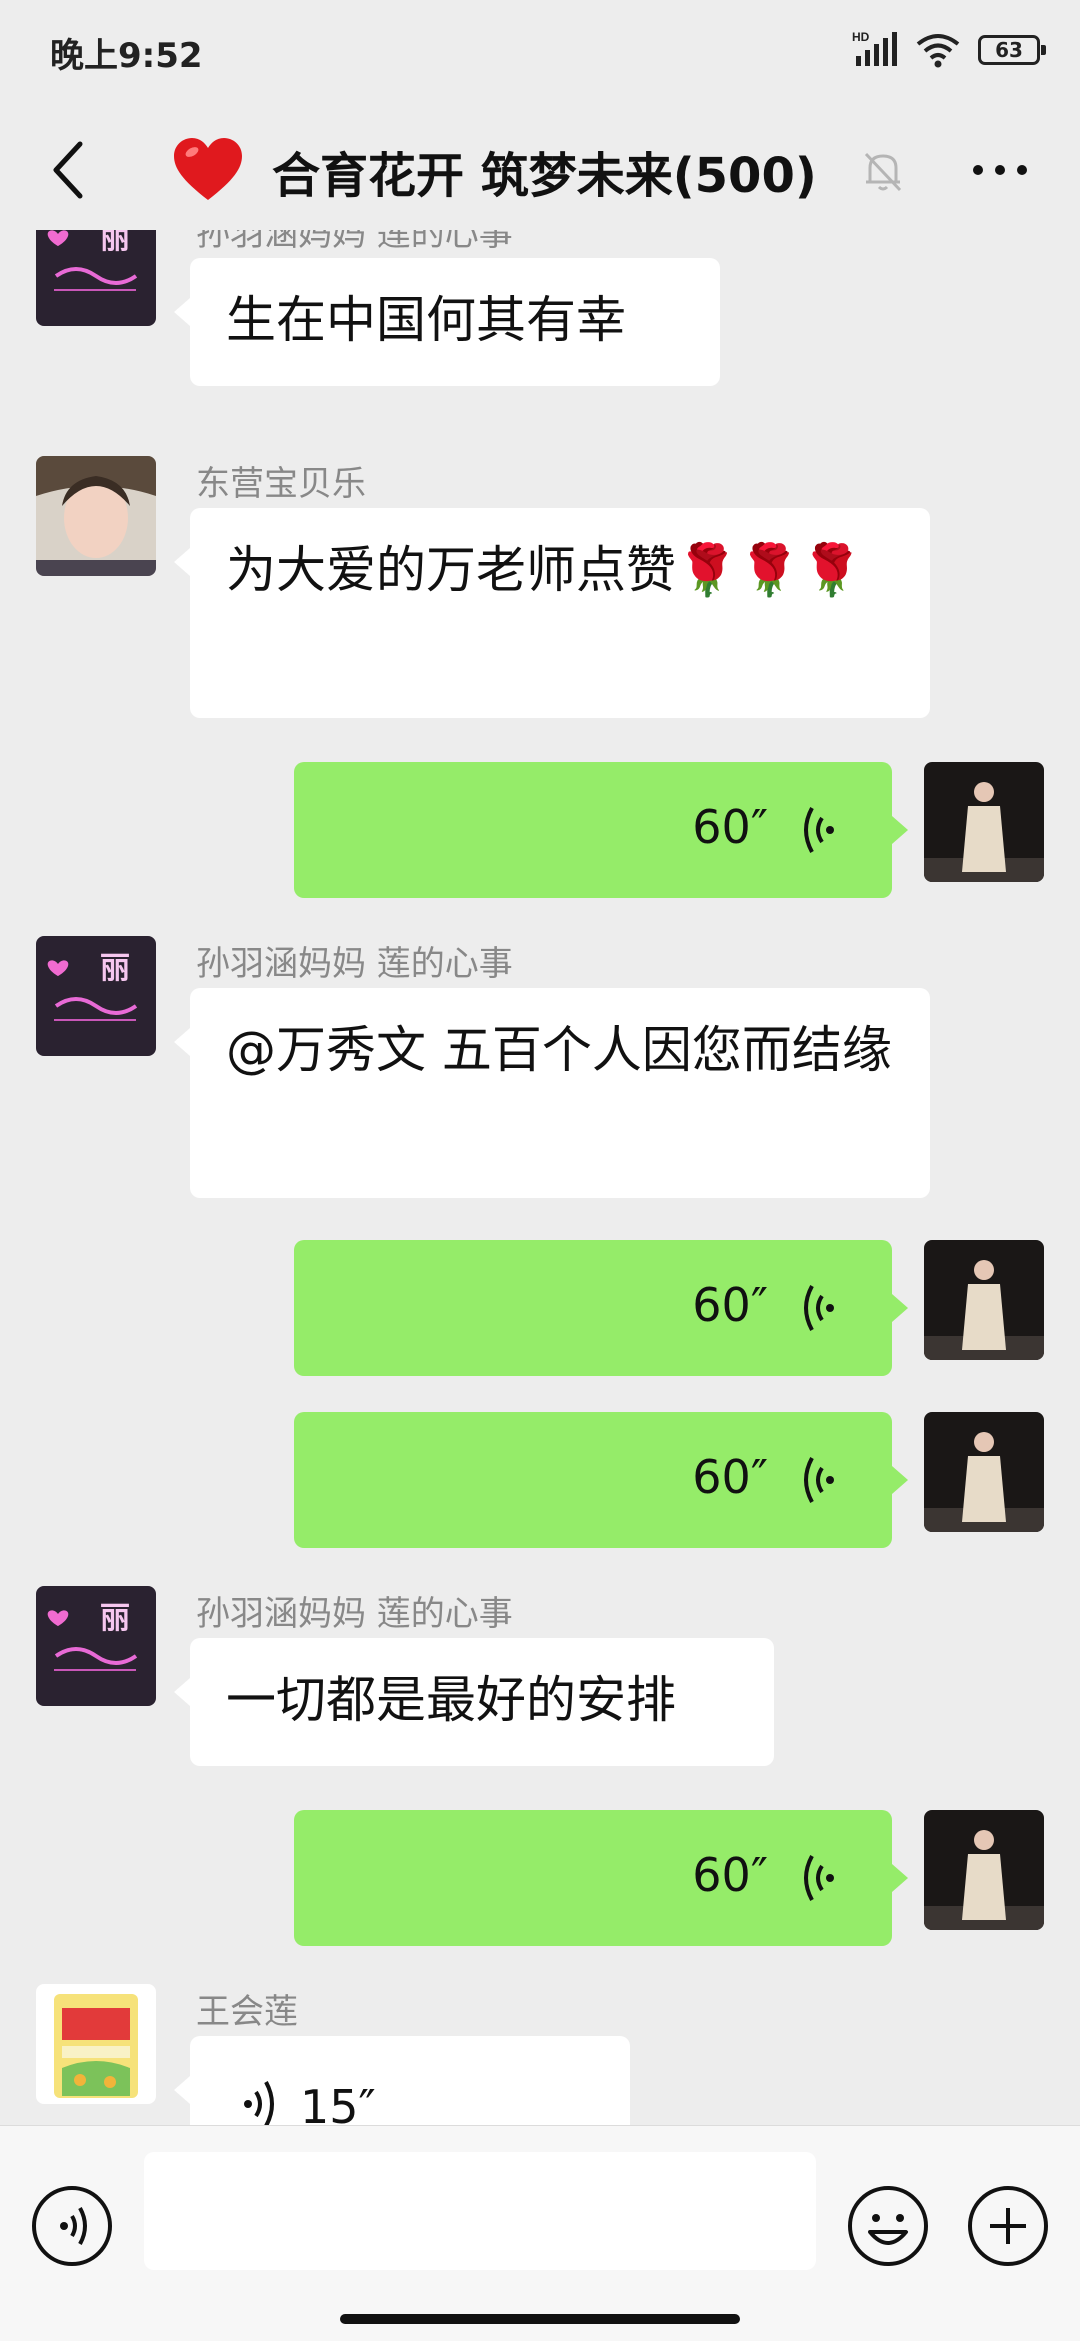 Image resolution: width=1080 pixels, height=2341 pixels. What do you see at coordinates (281, 484) in the screenshot?
I see `sender-name: 东营宝贝乐` at bounding box center [281, 484].